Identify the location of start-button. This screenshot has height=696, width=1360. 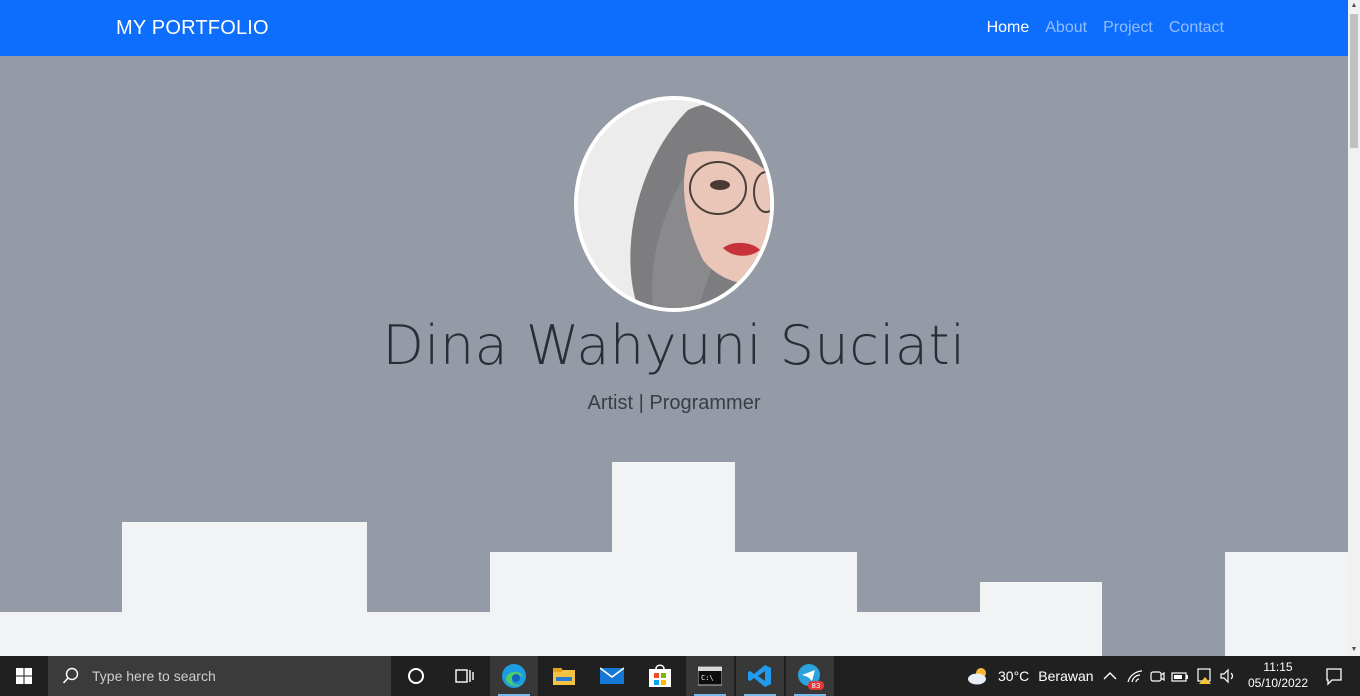
(24, 676).